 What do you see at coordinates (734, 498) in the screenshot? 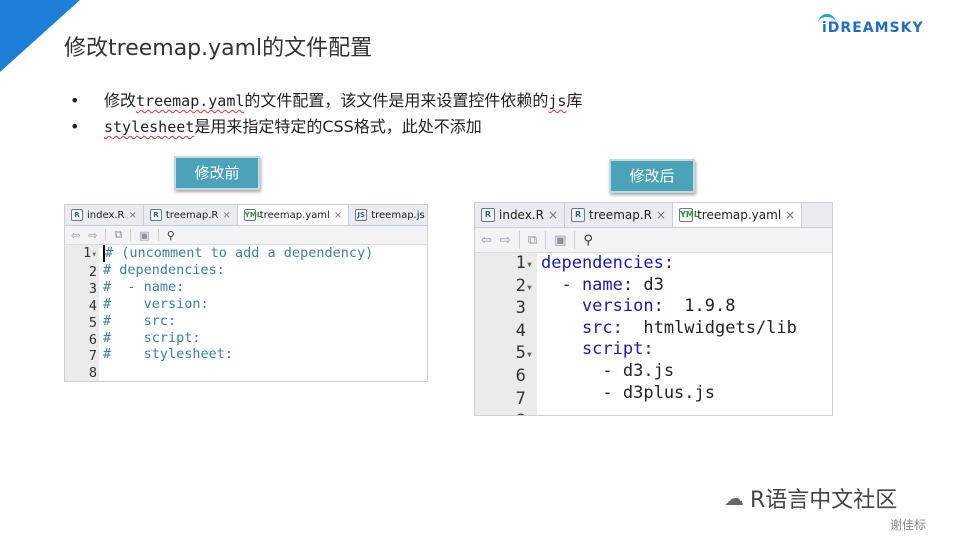
I see `wechat-icon: ☁` at bounding box center [734, 498].